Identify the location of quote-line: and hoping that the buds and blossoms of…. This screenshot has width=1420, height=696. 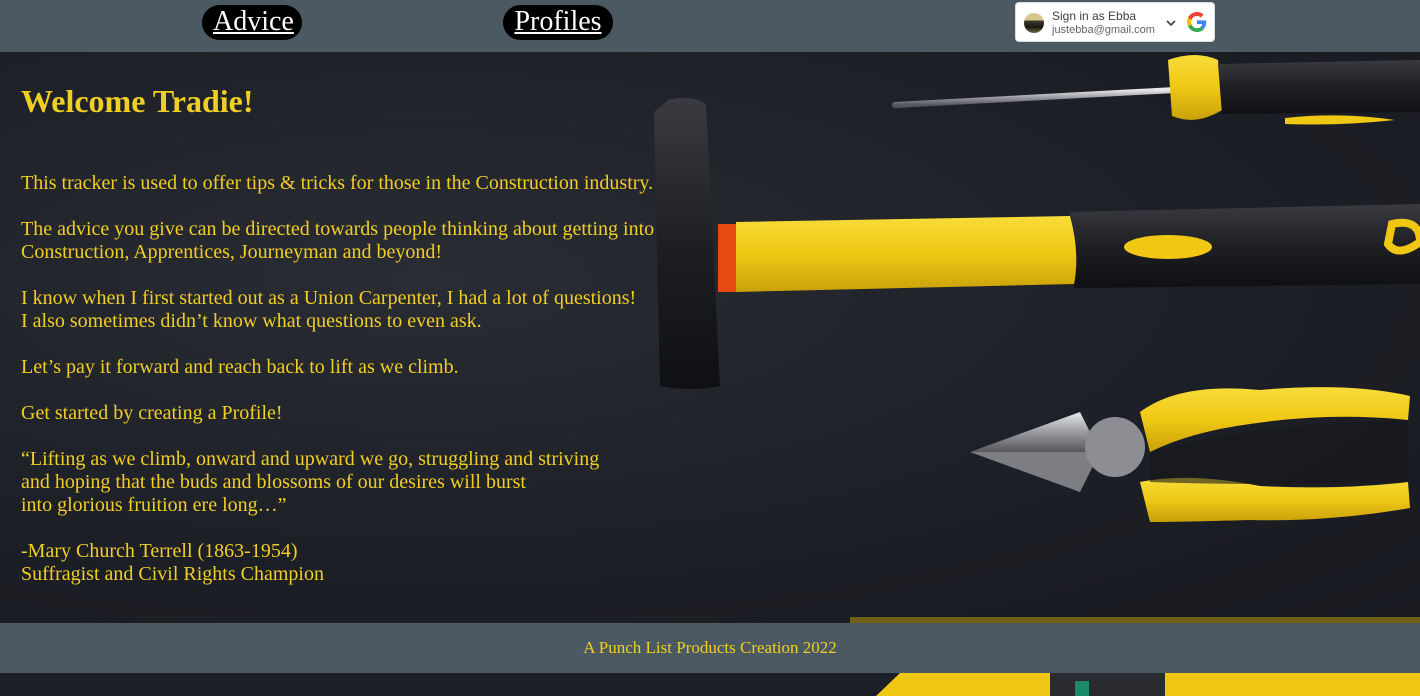
(273, 482).